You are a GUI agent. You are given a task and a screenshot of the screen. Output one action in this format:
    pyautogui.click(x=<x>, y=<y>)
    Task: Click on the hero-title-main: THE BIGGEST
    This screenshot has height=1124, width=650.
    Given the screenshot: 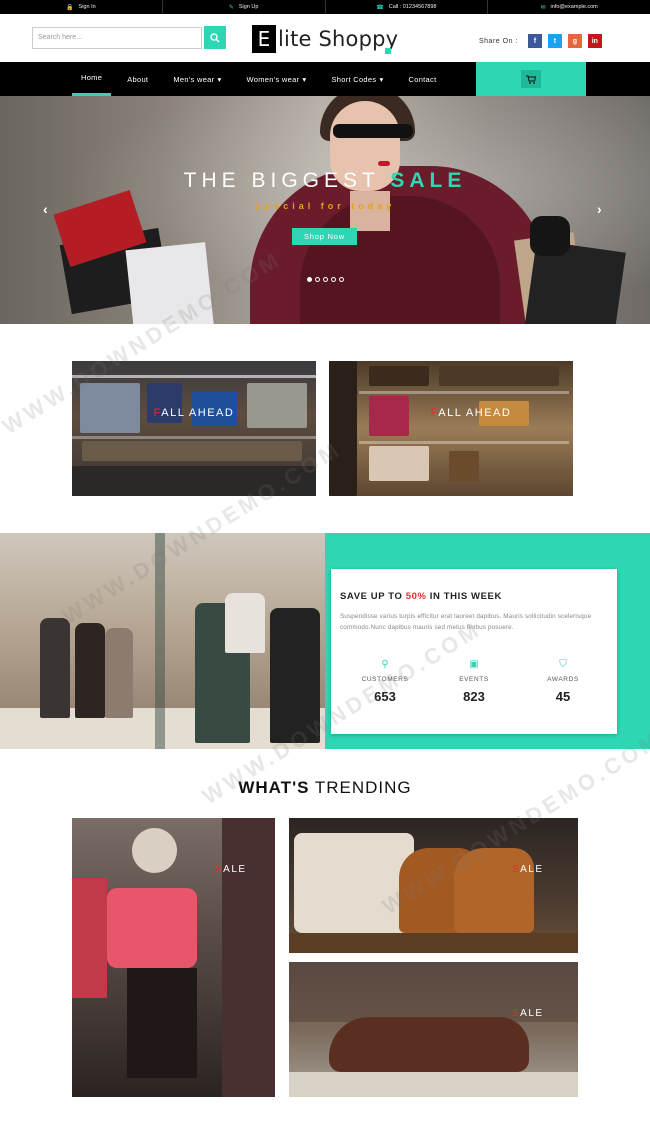 What is the action you would take?
    pyautogui.click(x=287, y=180)
    